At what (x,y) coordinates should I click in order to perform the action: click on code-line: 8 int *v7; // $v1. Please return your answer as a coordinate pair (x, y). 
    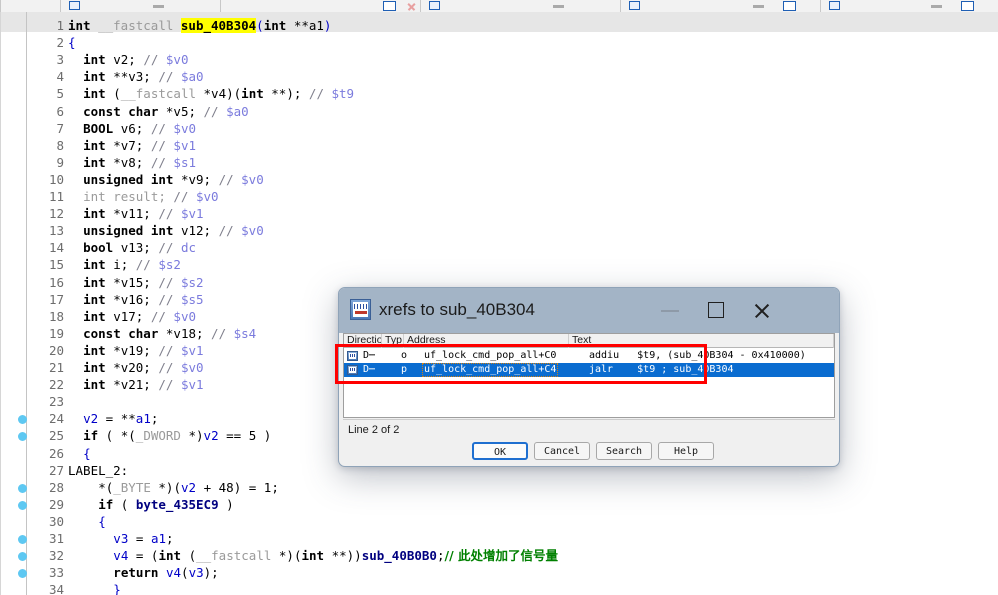
    Looking at the image, I should click on (499, 145).